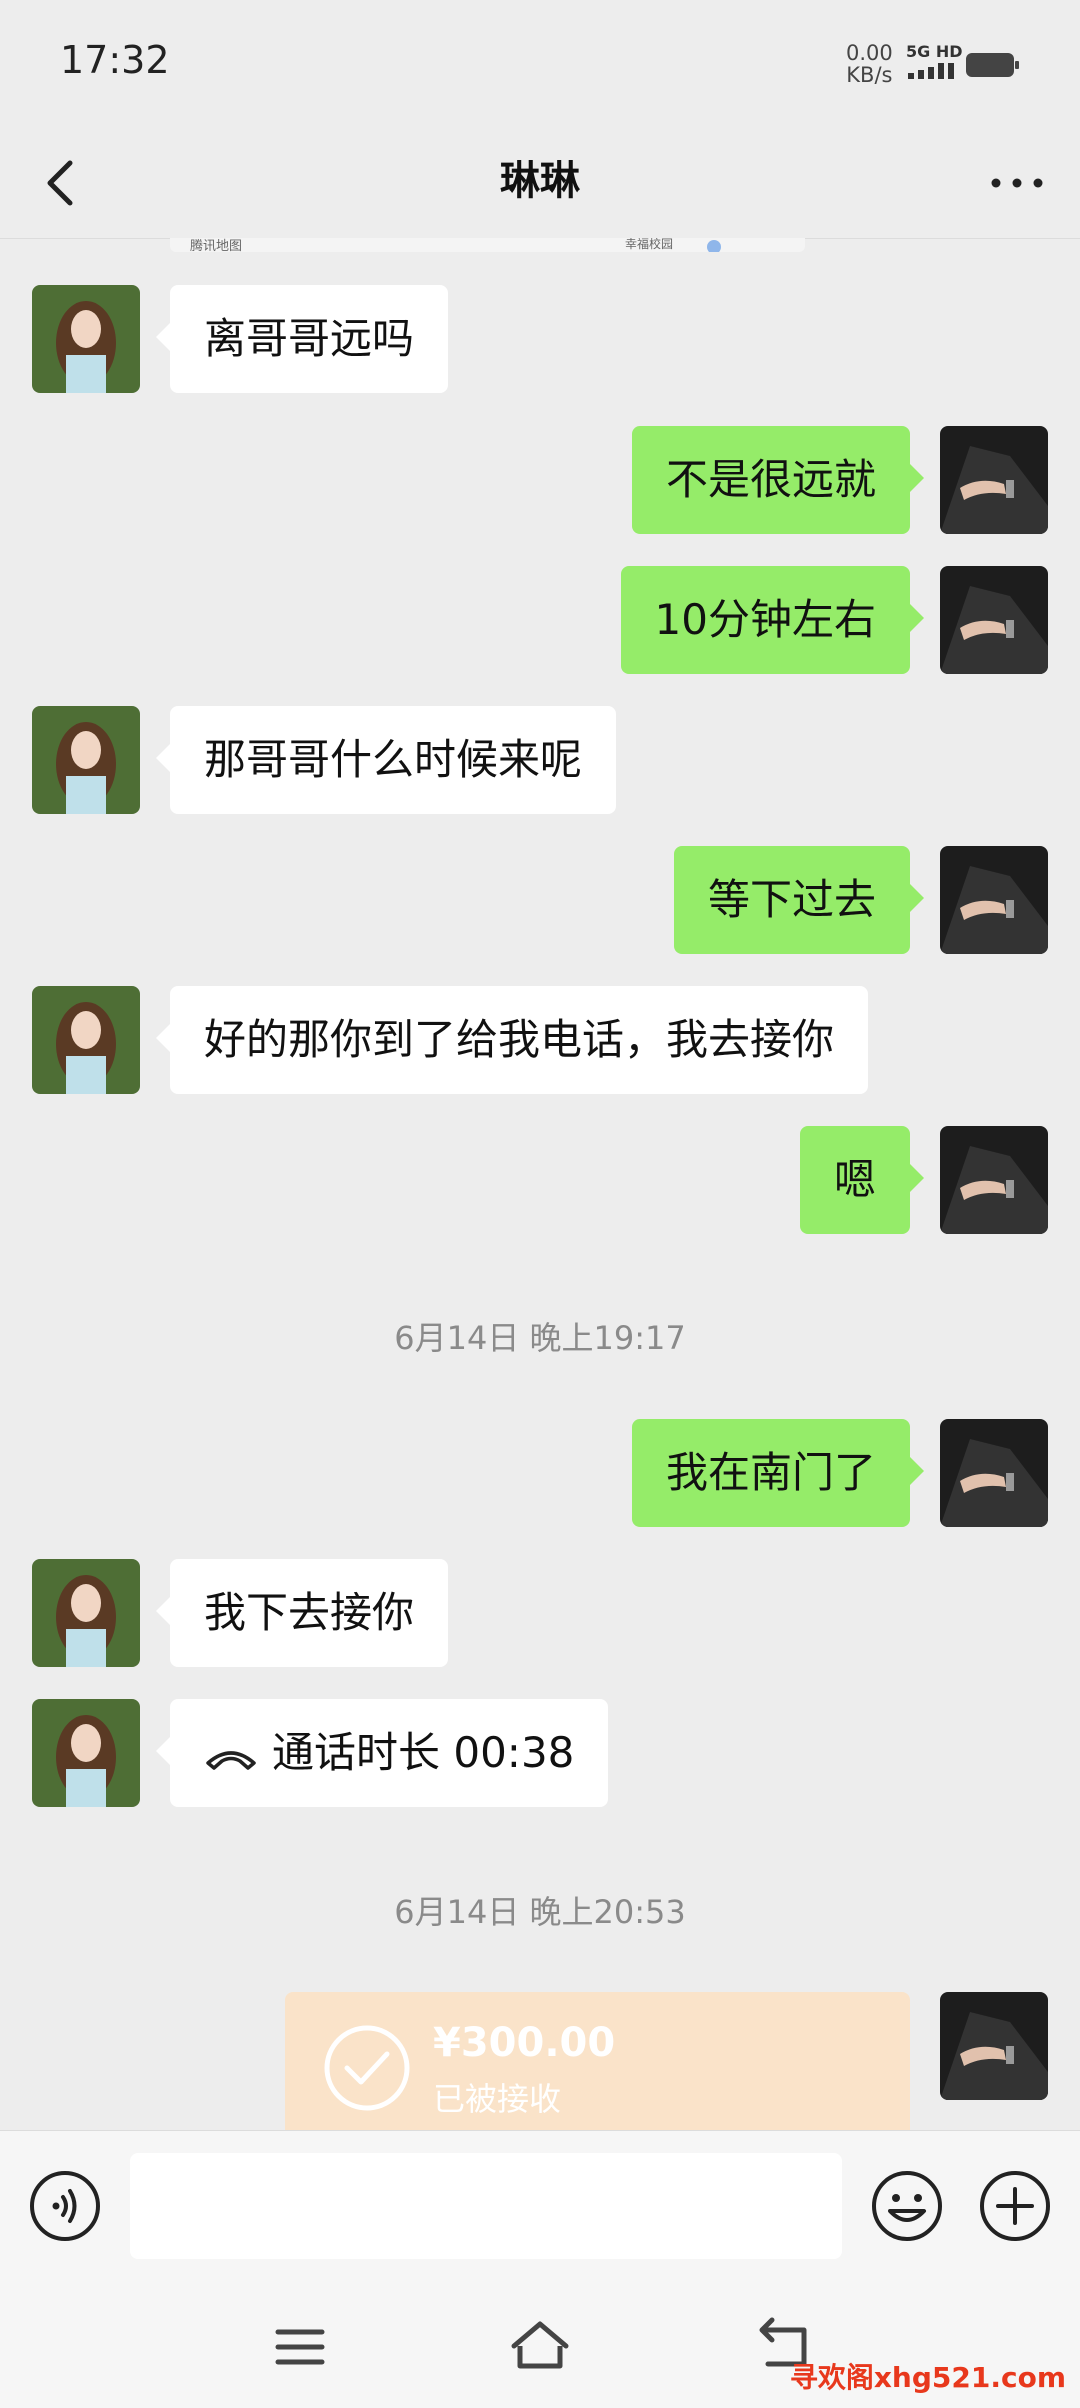 The width and height of the screenshot is (1080, 2408). I want to click on emoji-icon, so click(907, 2206).